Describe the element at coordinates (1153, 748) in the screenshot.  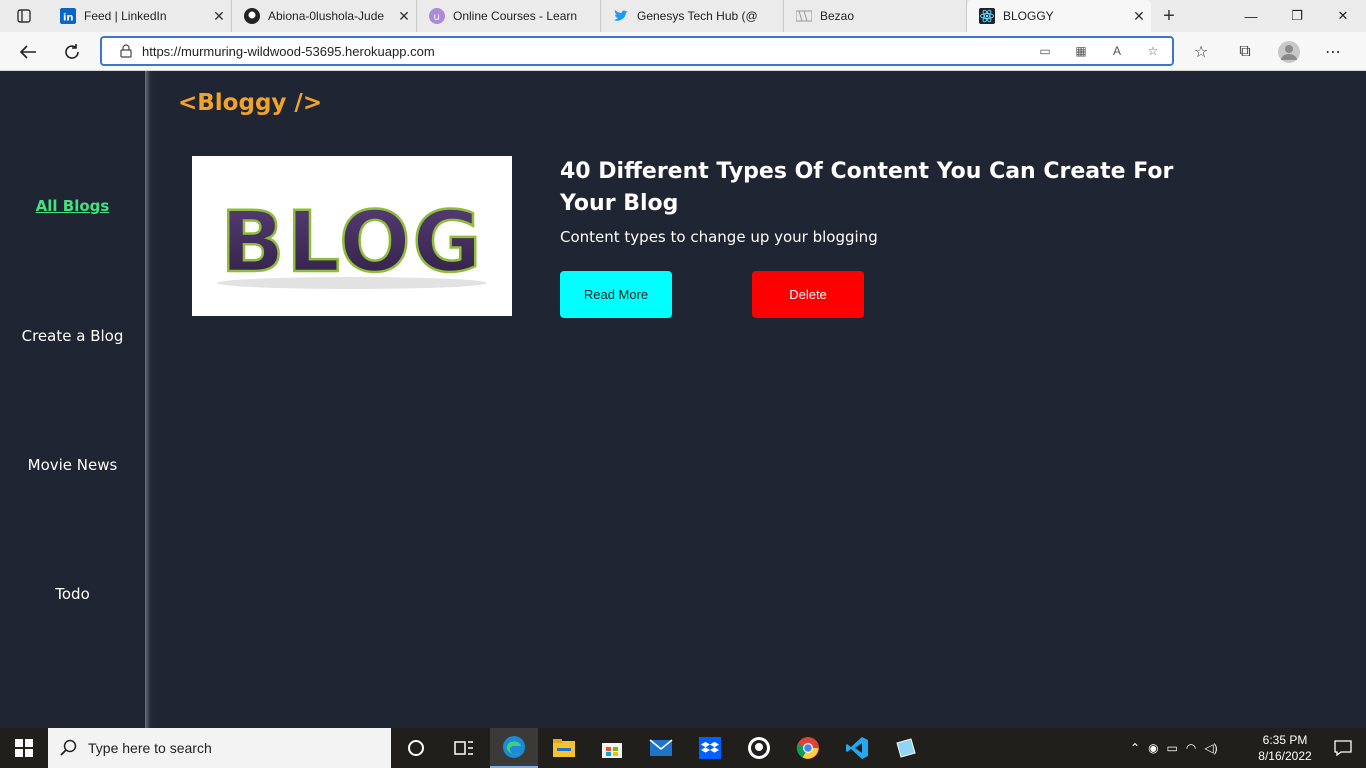
I see `meet-now-icon: ◉` at that location.